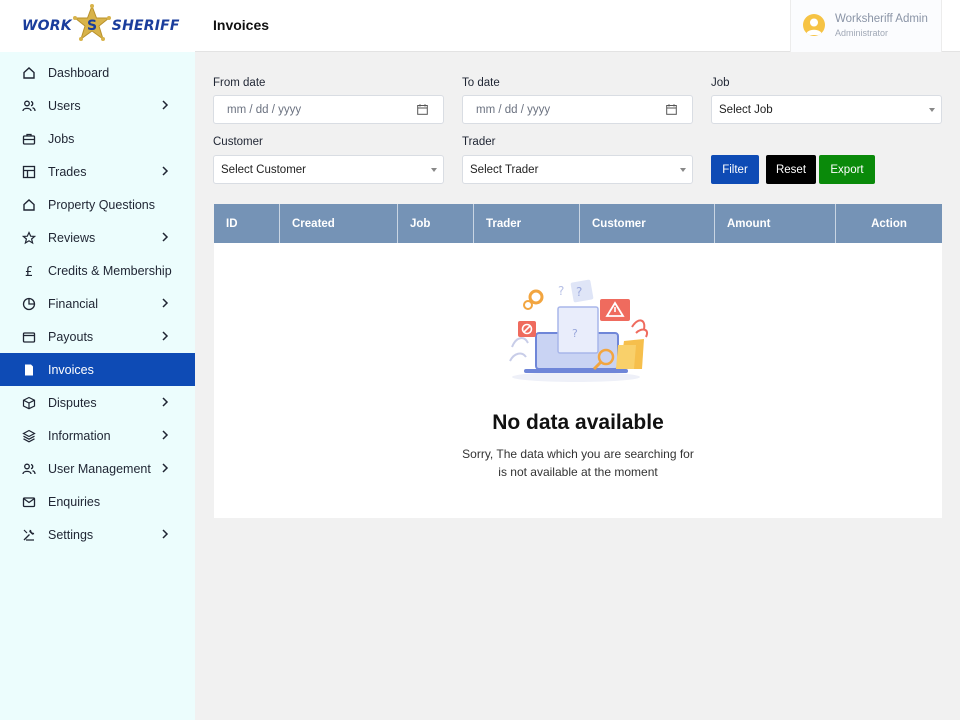  Describe the element at coordinates (67, 171) in the screenshot. I see `sidebar-item-label: Trades` at that location.